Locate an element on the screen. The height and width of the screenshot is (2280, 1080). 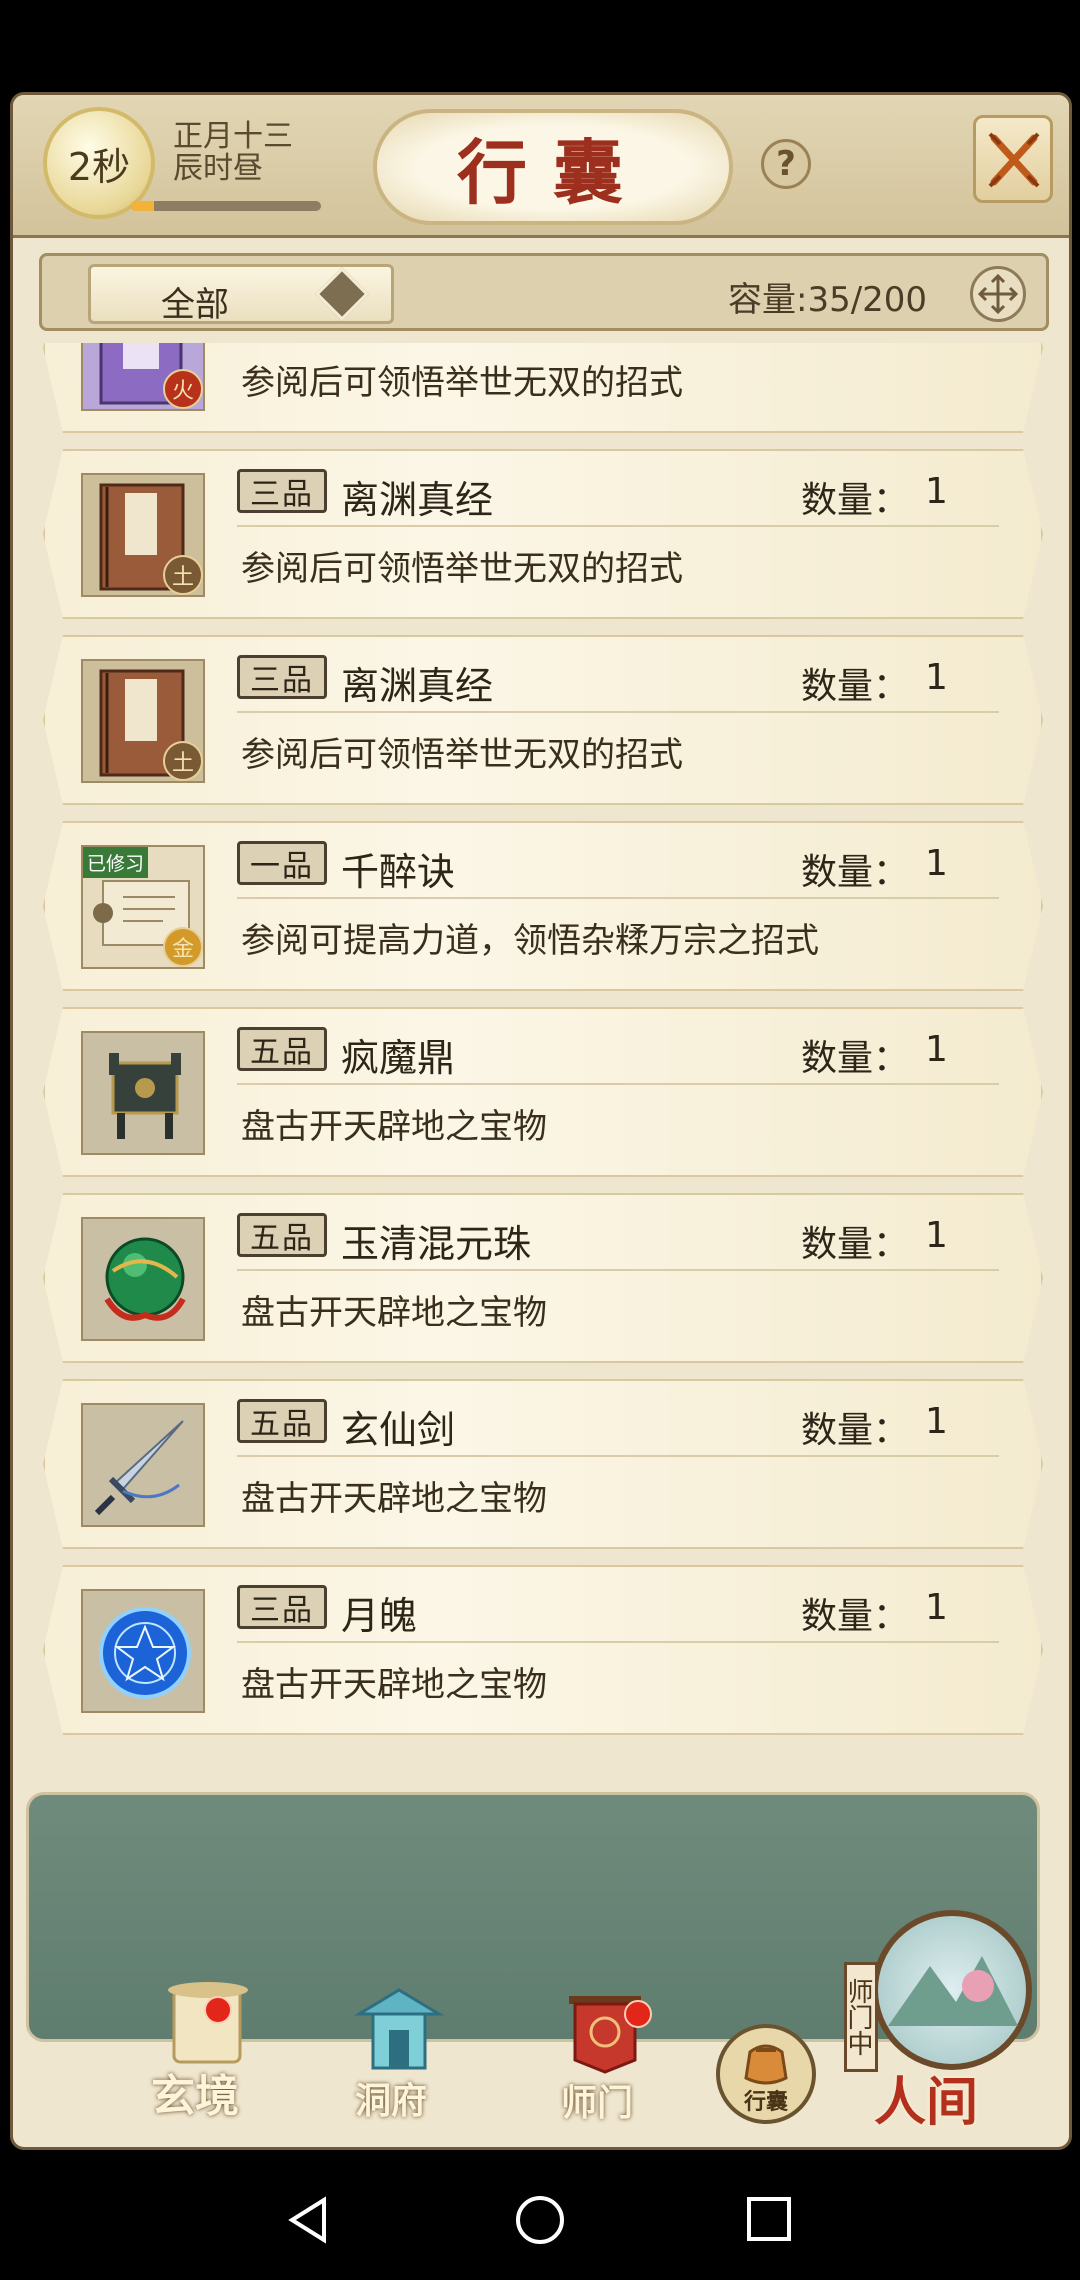
sword-icon is located at coordinates (143, 1465).